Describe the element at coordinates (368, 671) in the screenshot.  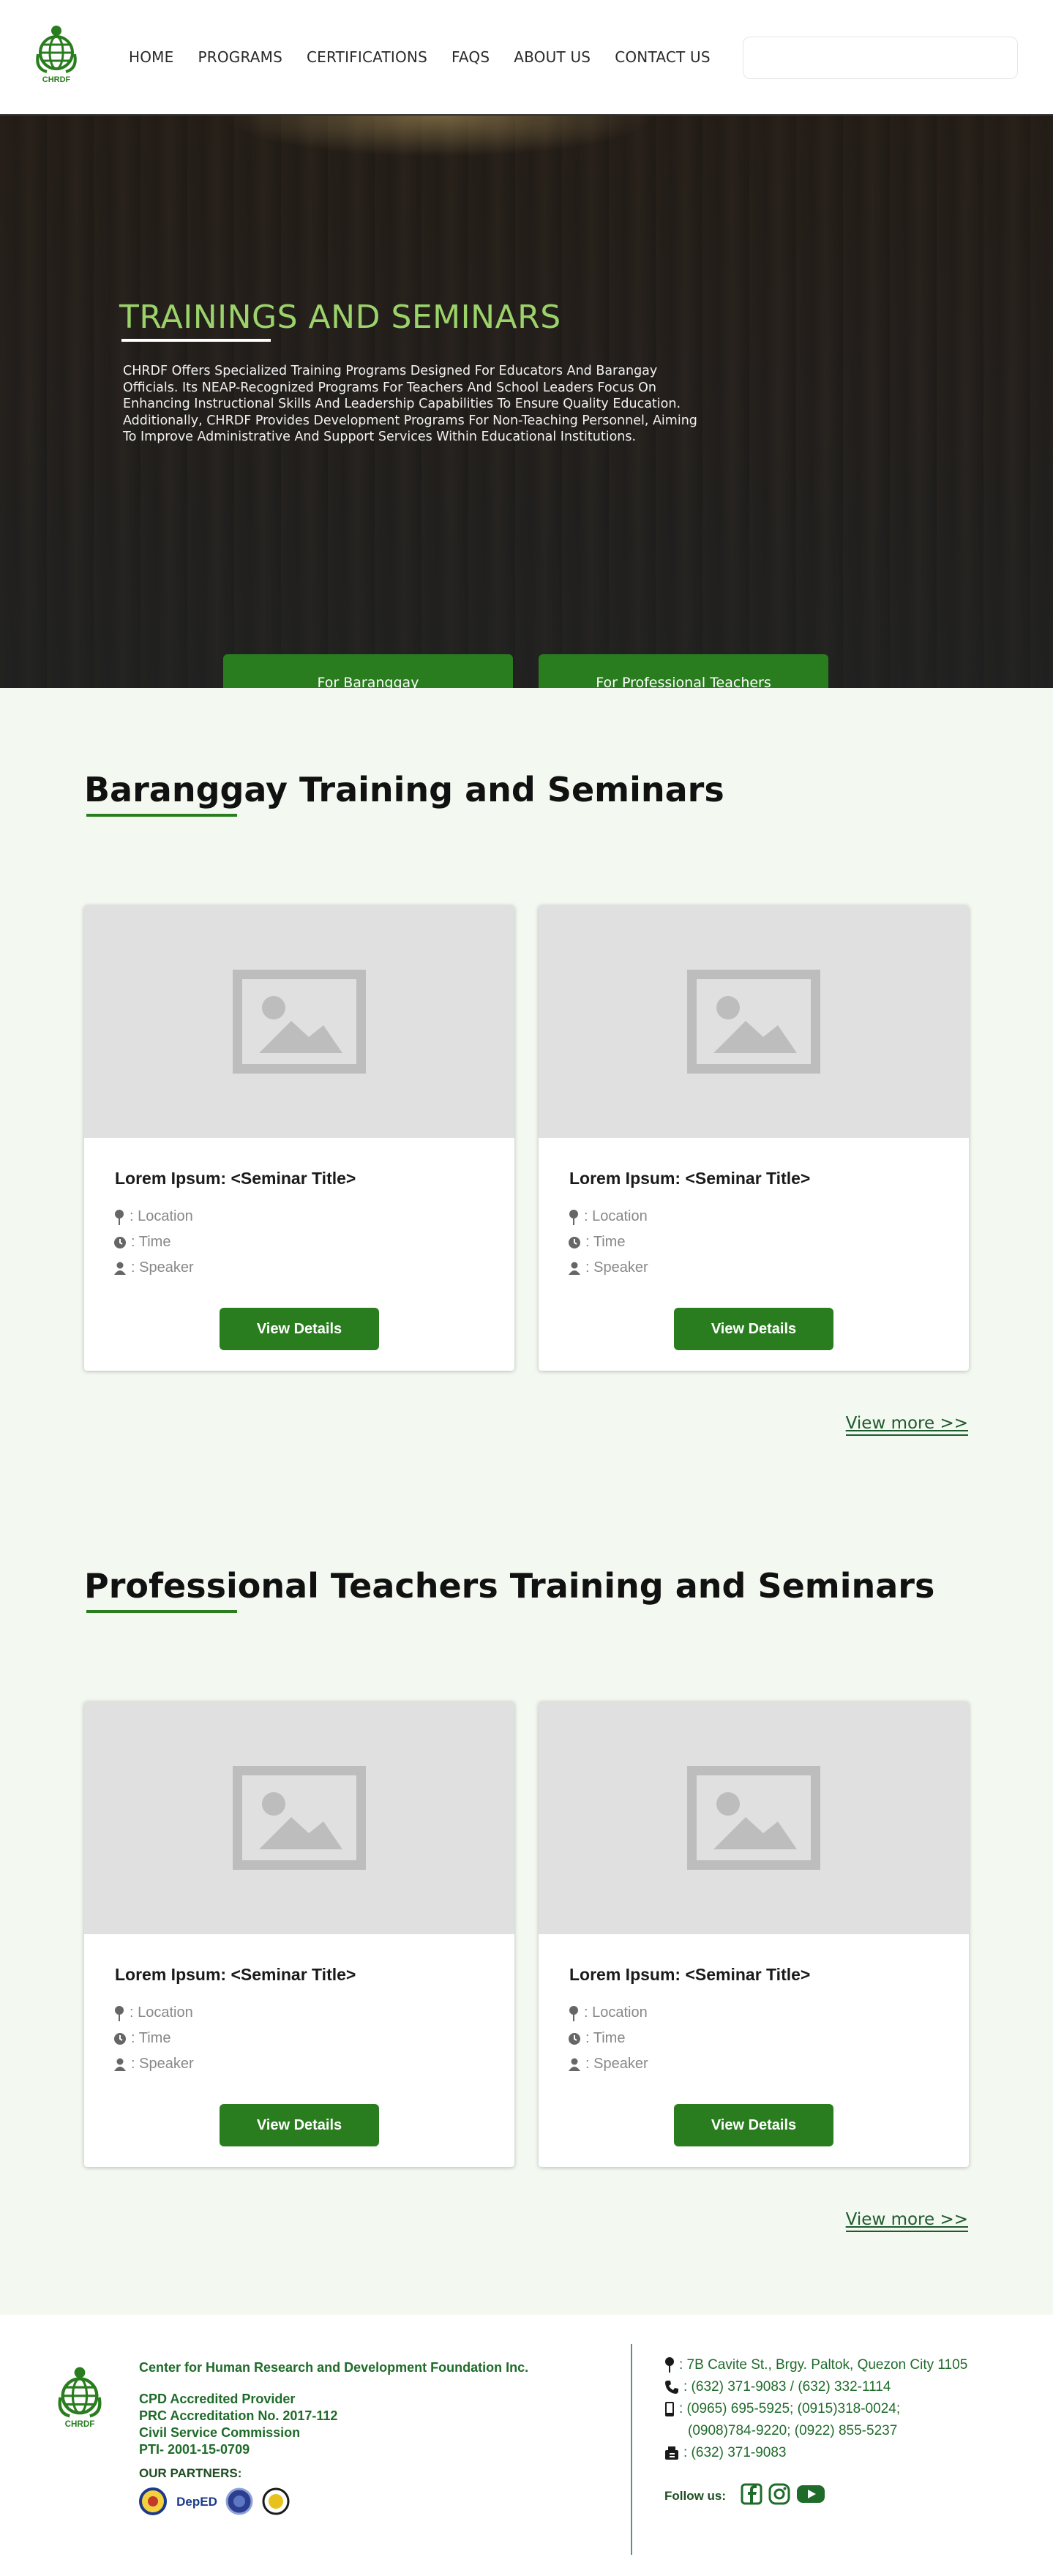
I see `for-baranggay-button: For Baranggay` at that location.